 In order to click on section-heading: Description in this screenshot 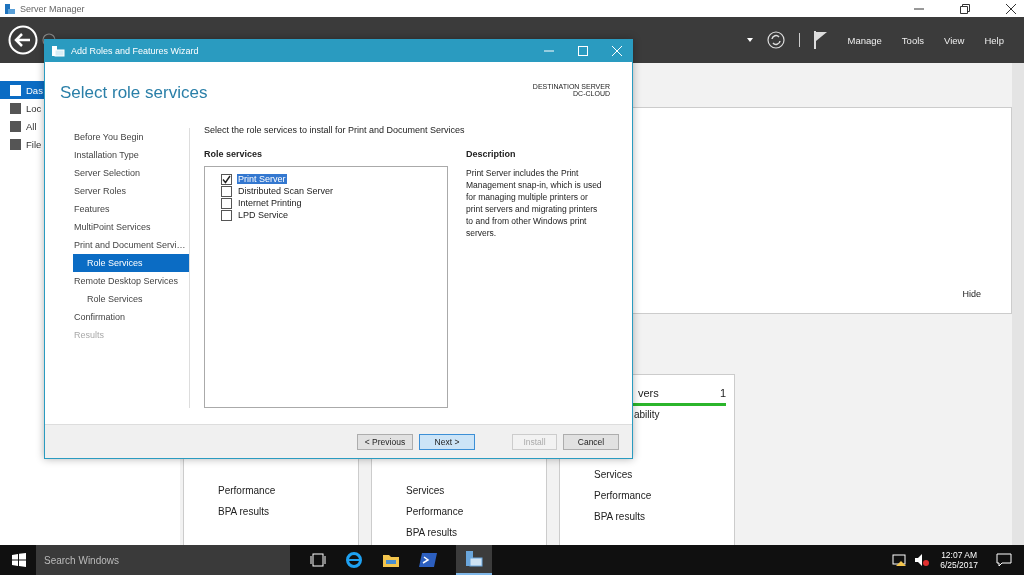, I will do `click(491, 154)`.